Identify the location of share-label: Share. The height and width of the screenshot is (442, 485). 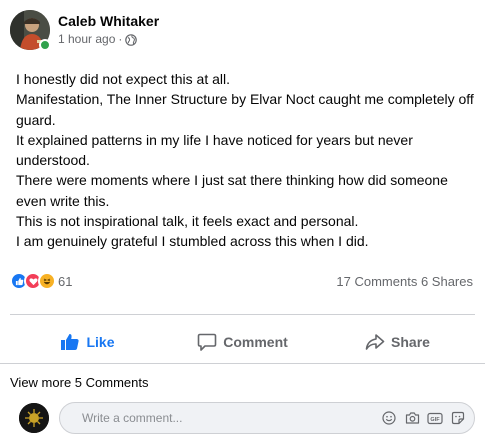
(410, 342).